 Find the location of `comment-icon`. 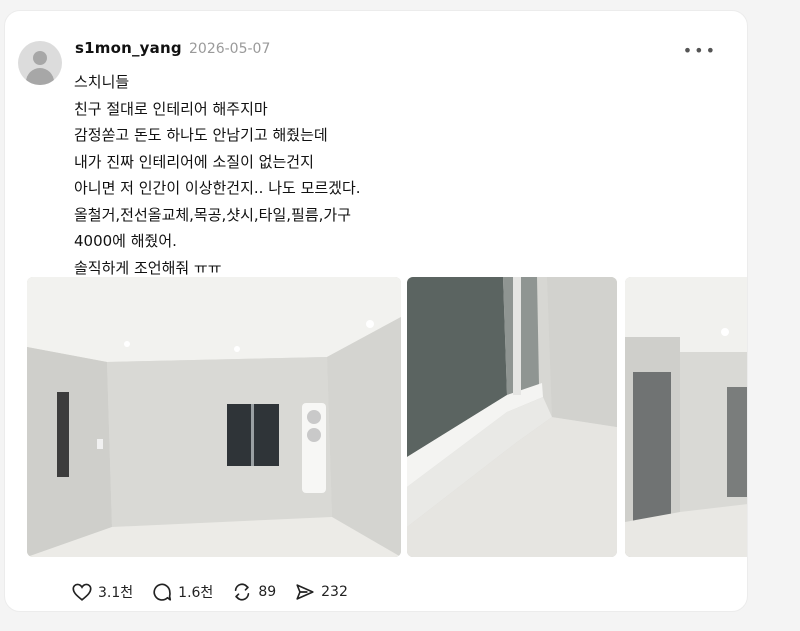

comment-icon is located at coordinates (162, 592).